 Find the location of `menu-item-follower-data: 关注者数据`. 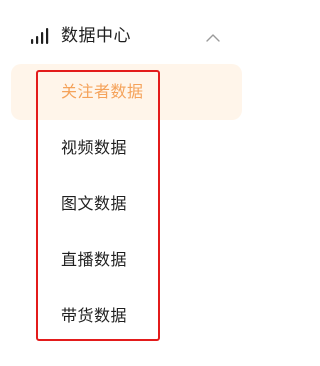

menu-item-follower-data: 关注者数据 is located at coordinates (129, 92).